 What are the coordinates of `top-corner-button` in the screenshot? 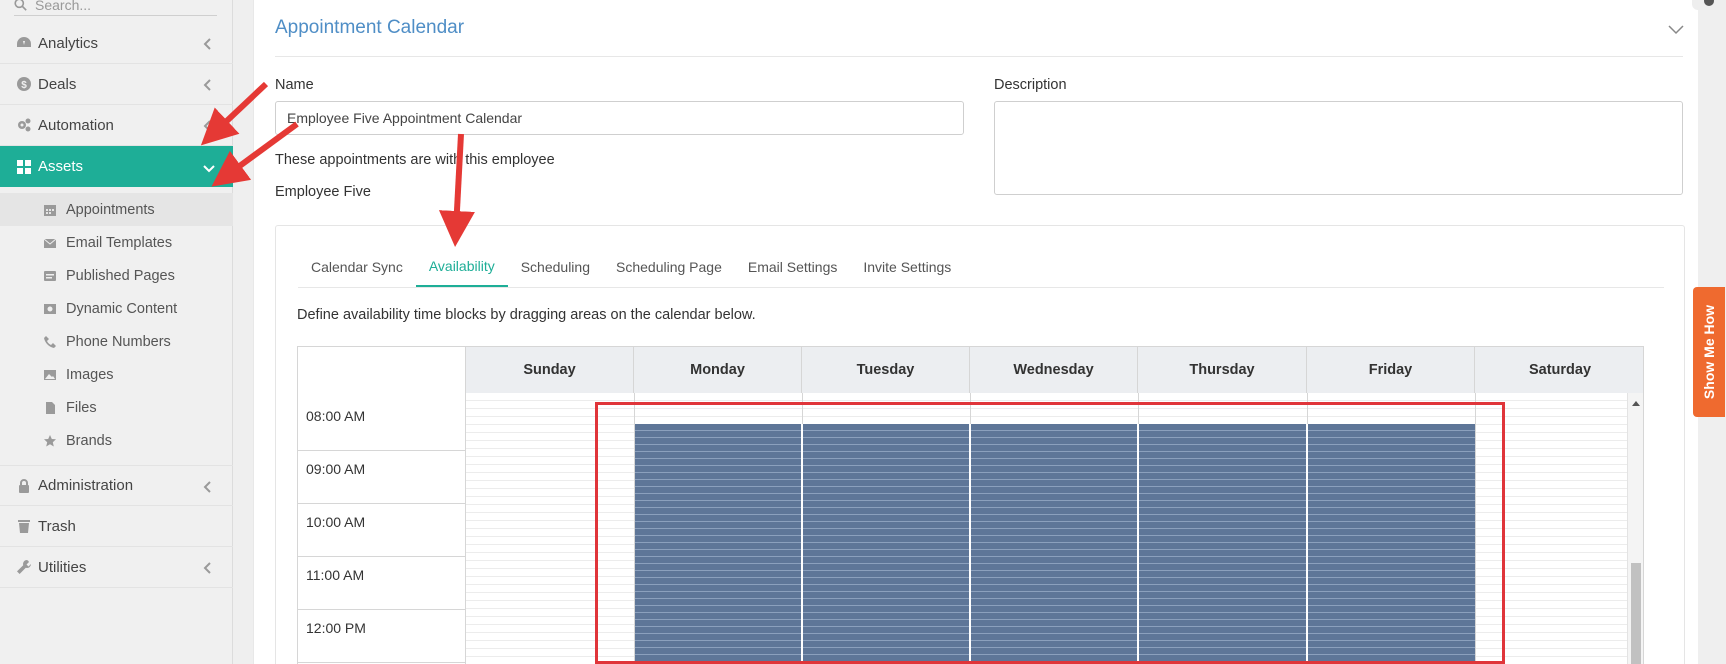 It's located at (1709, 5).